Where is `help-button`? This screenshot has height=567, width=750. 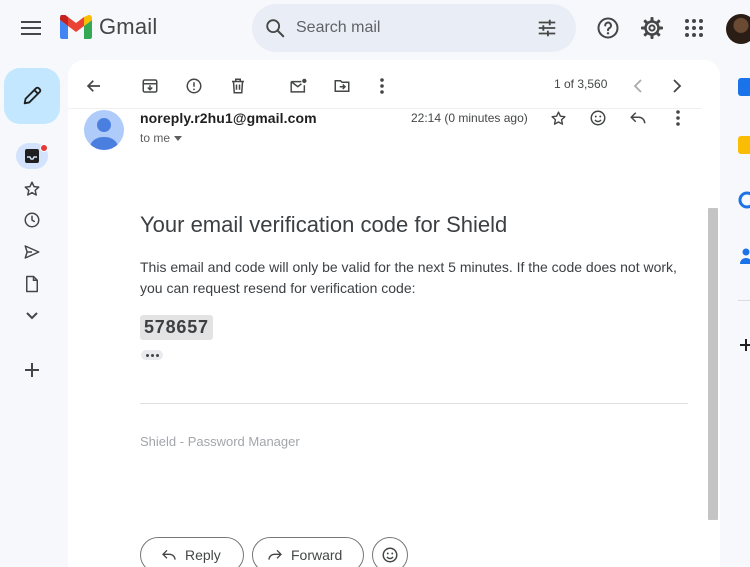 help-button is located at coordinates (608, 28).